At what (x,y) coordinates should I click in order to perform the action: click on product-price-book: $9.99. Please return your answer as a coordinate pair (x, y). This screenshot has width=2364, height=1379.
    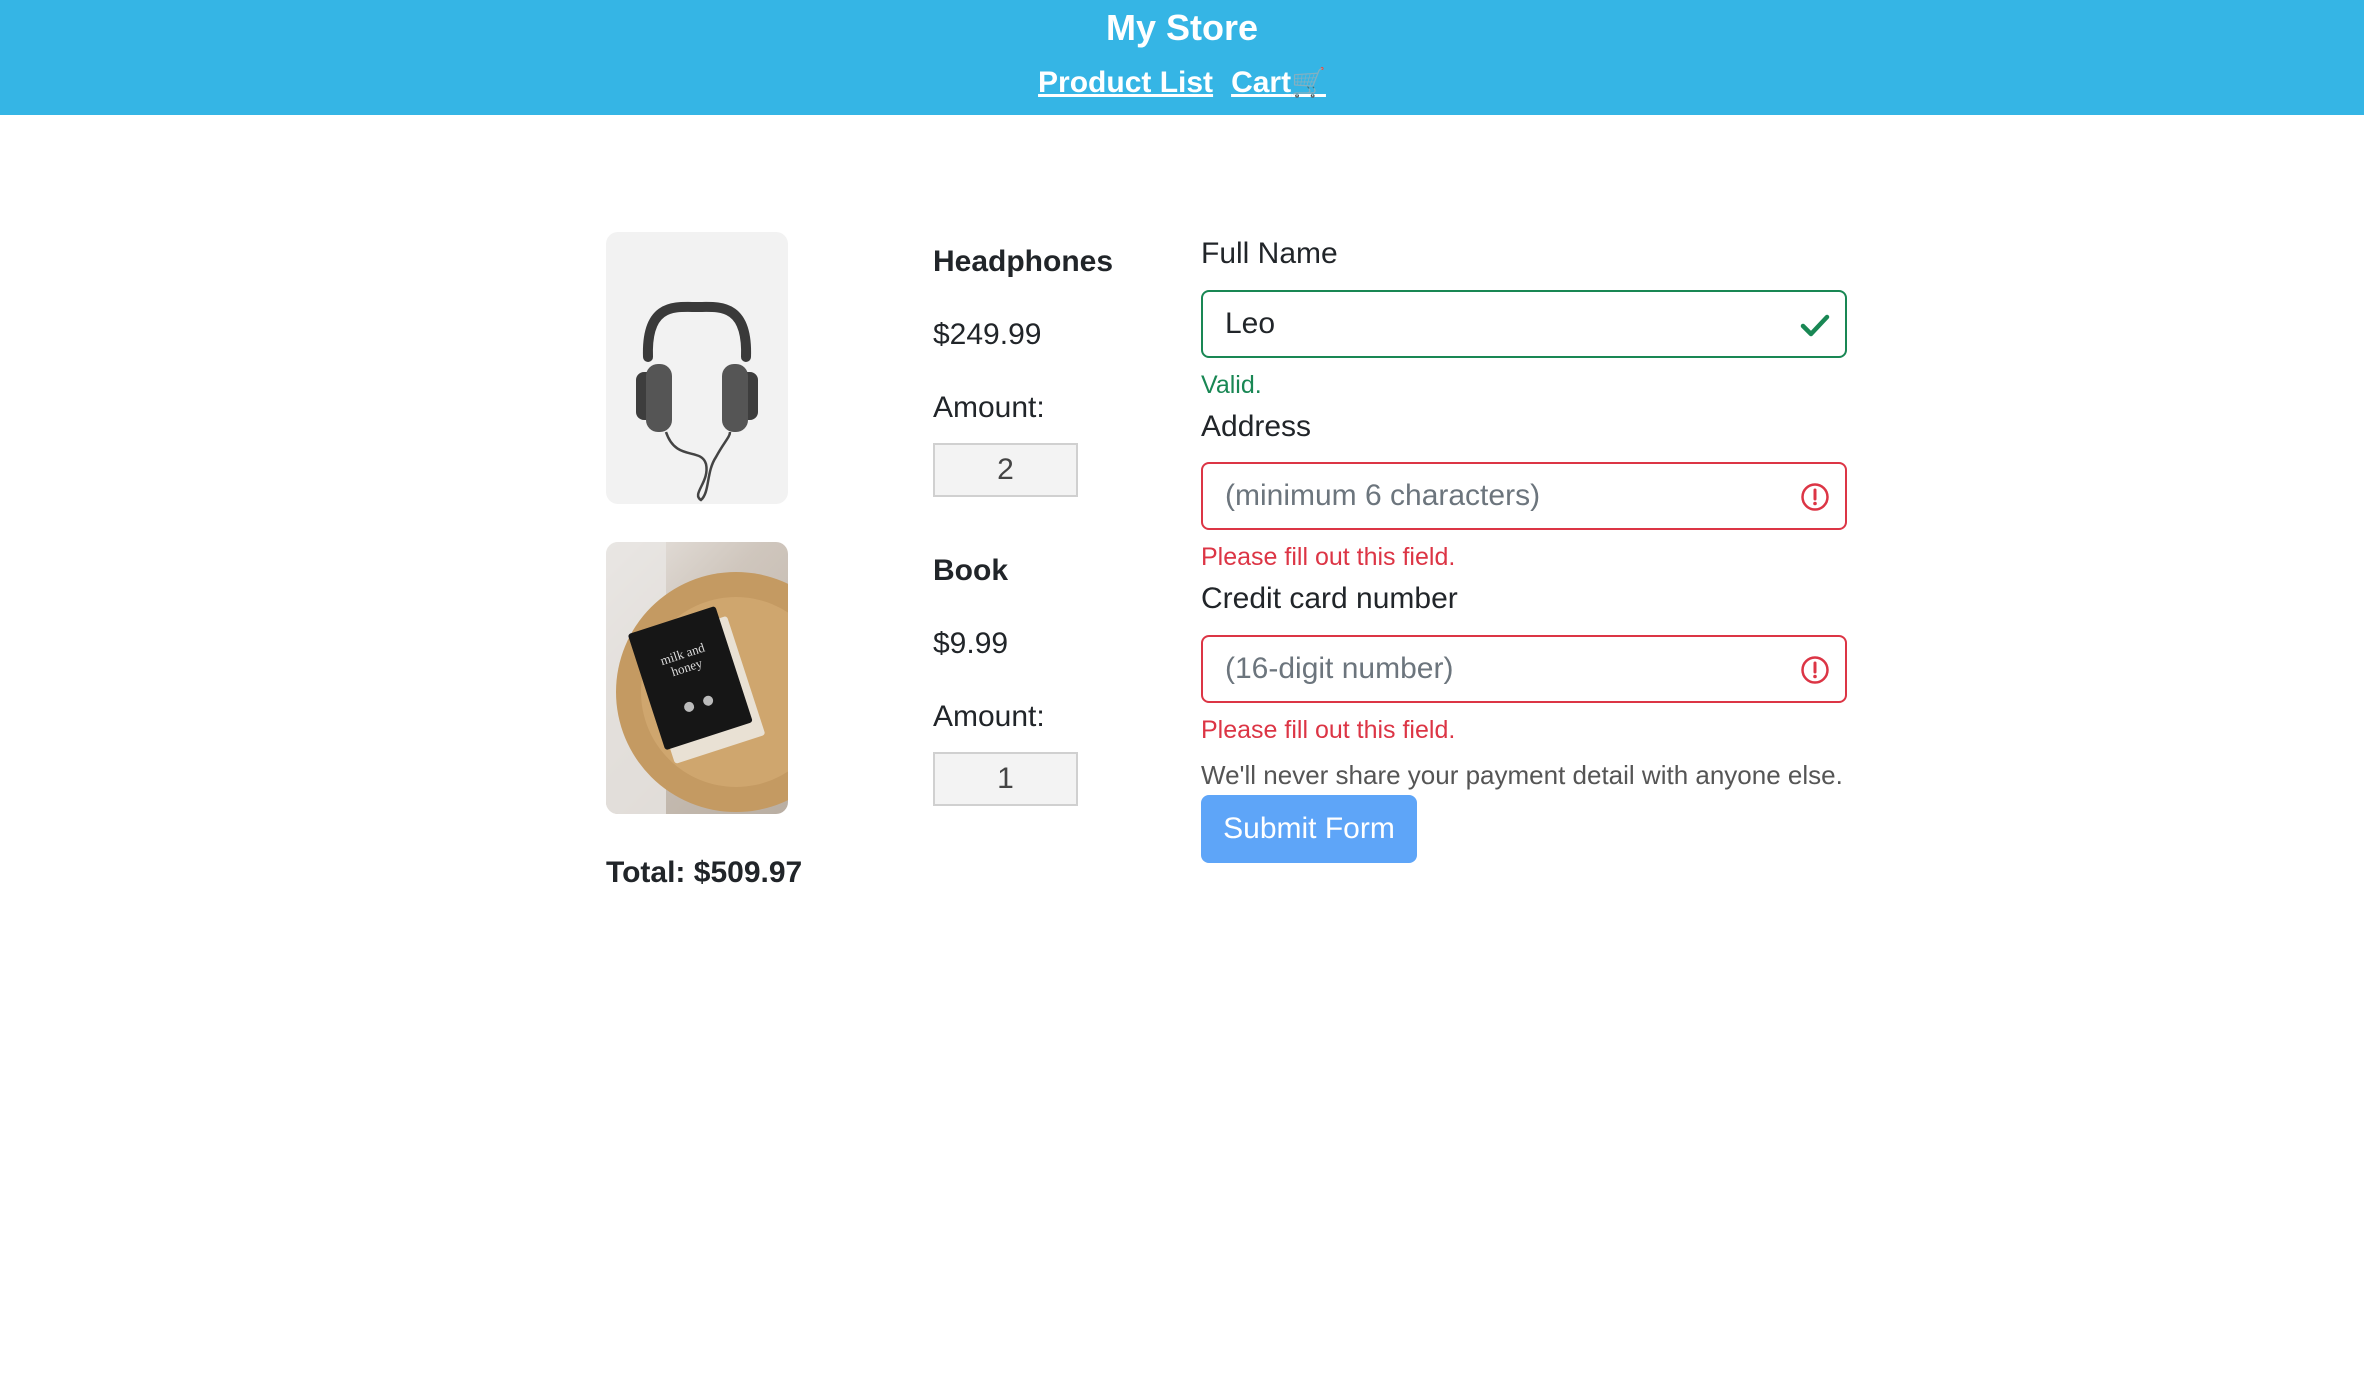
    Looking at the image, I should click on (971, 643).